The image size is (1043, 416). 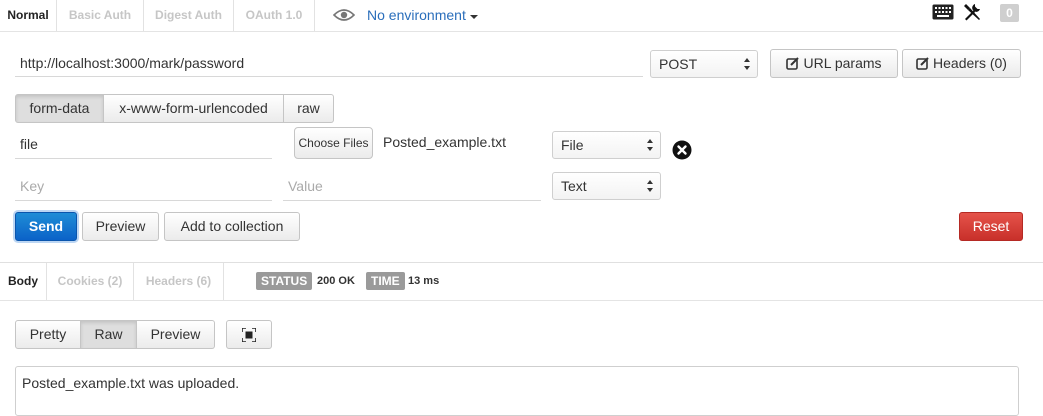 I want to click on type-select-text: Text, so click(x=606, y=186).